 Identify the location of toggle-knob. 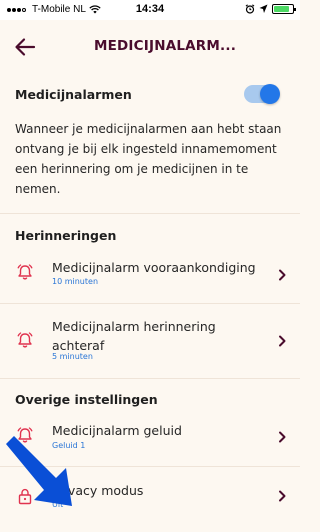
(270, 94).